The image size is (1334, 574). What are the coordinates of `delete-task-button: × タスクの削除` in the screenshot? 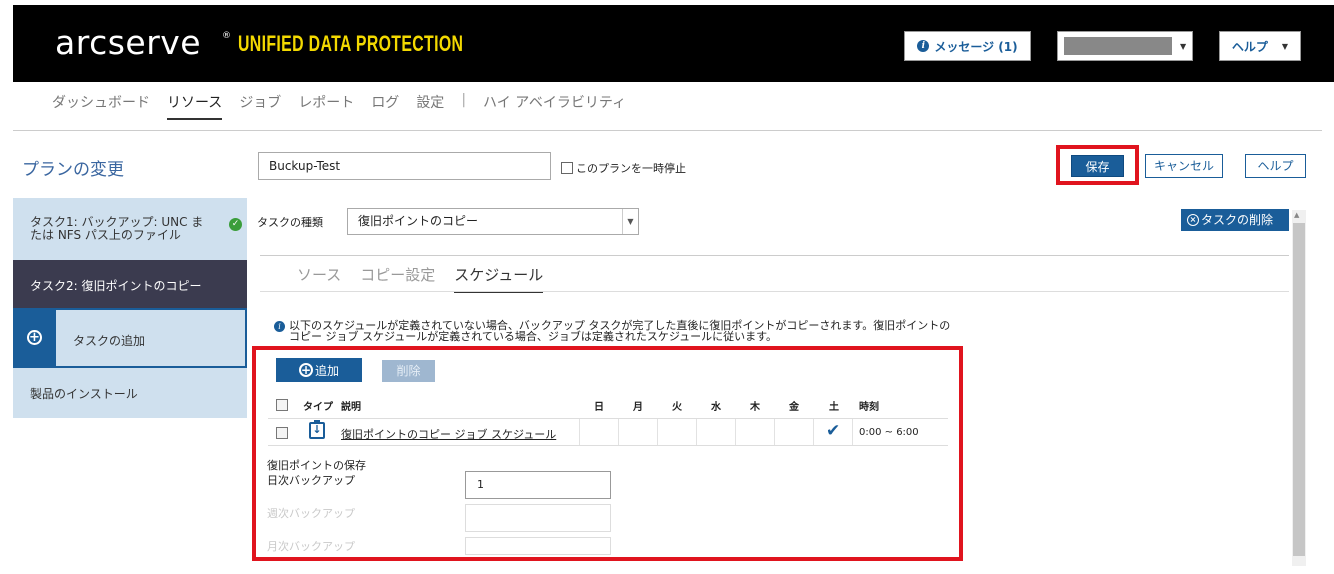 It's located at (1235, 220).